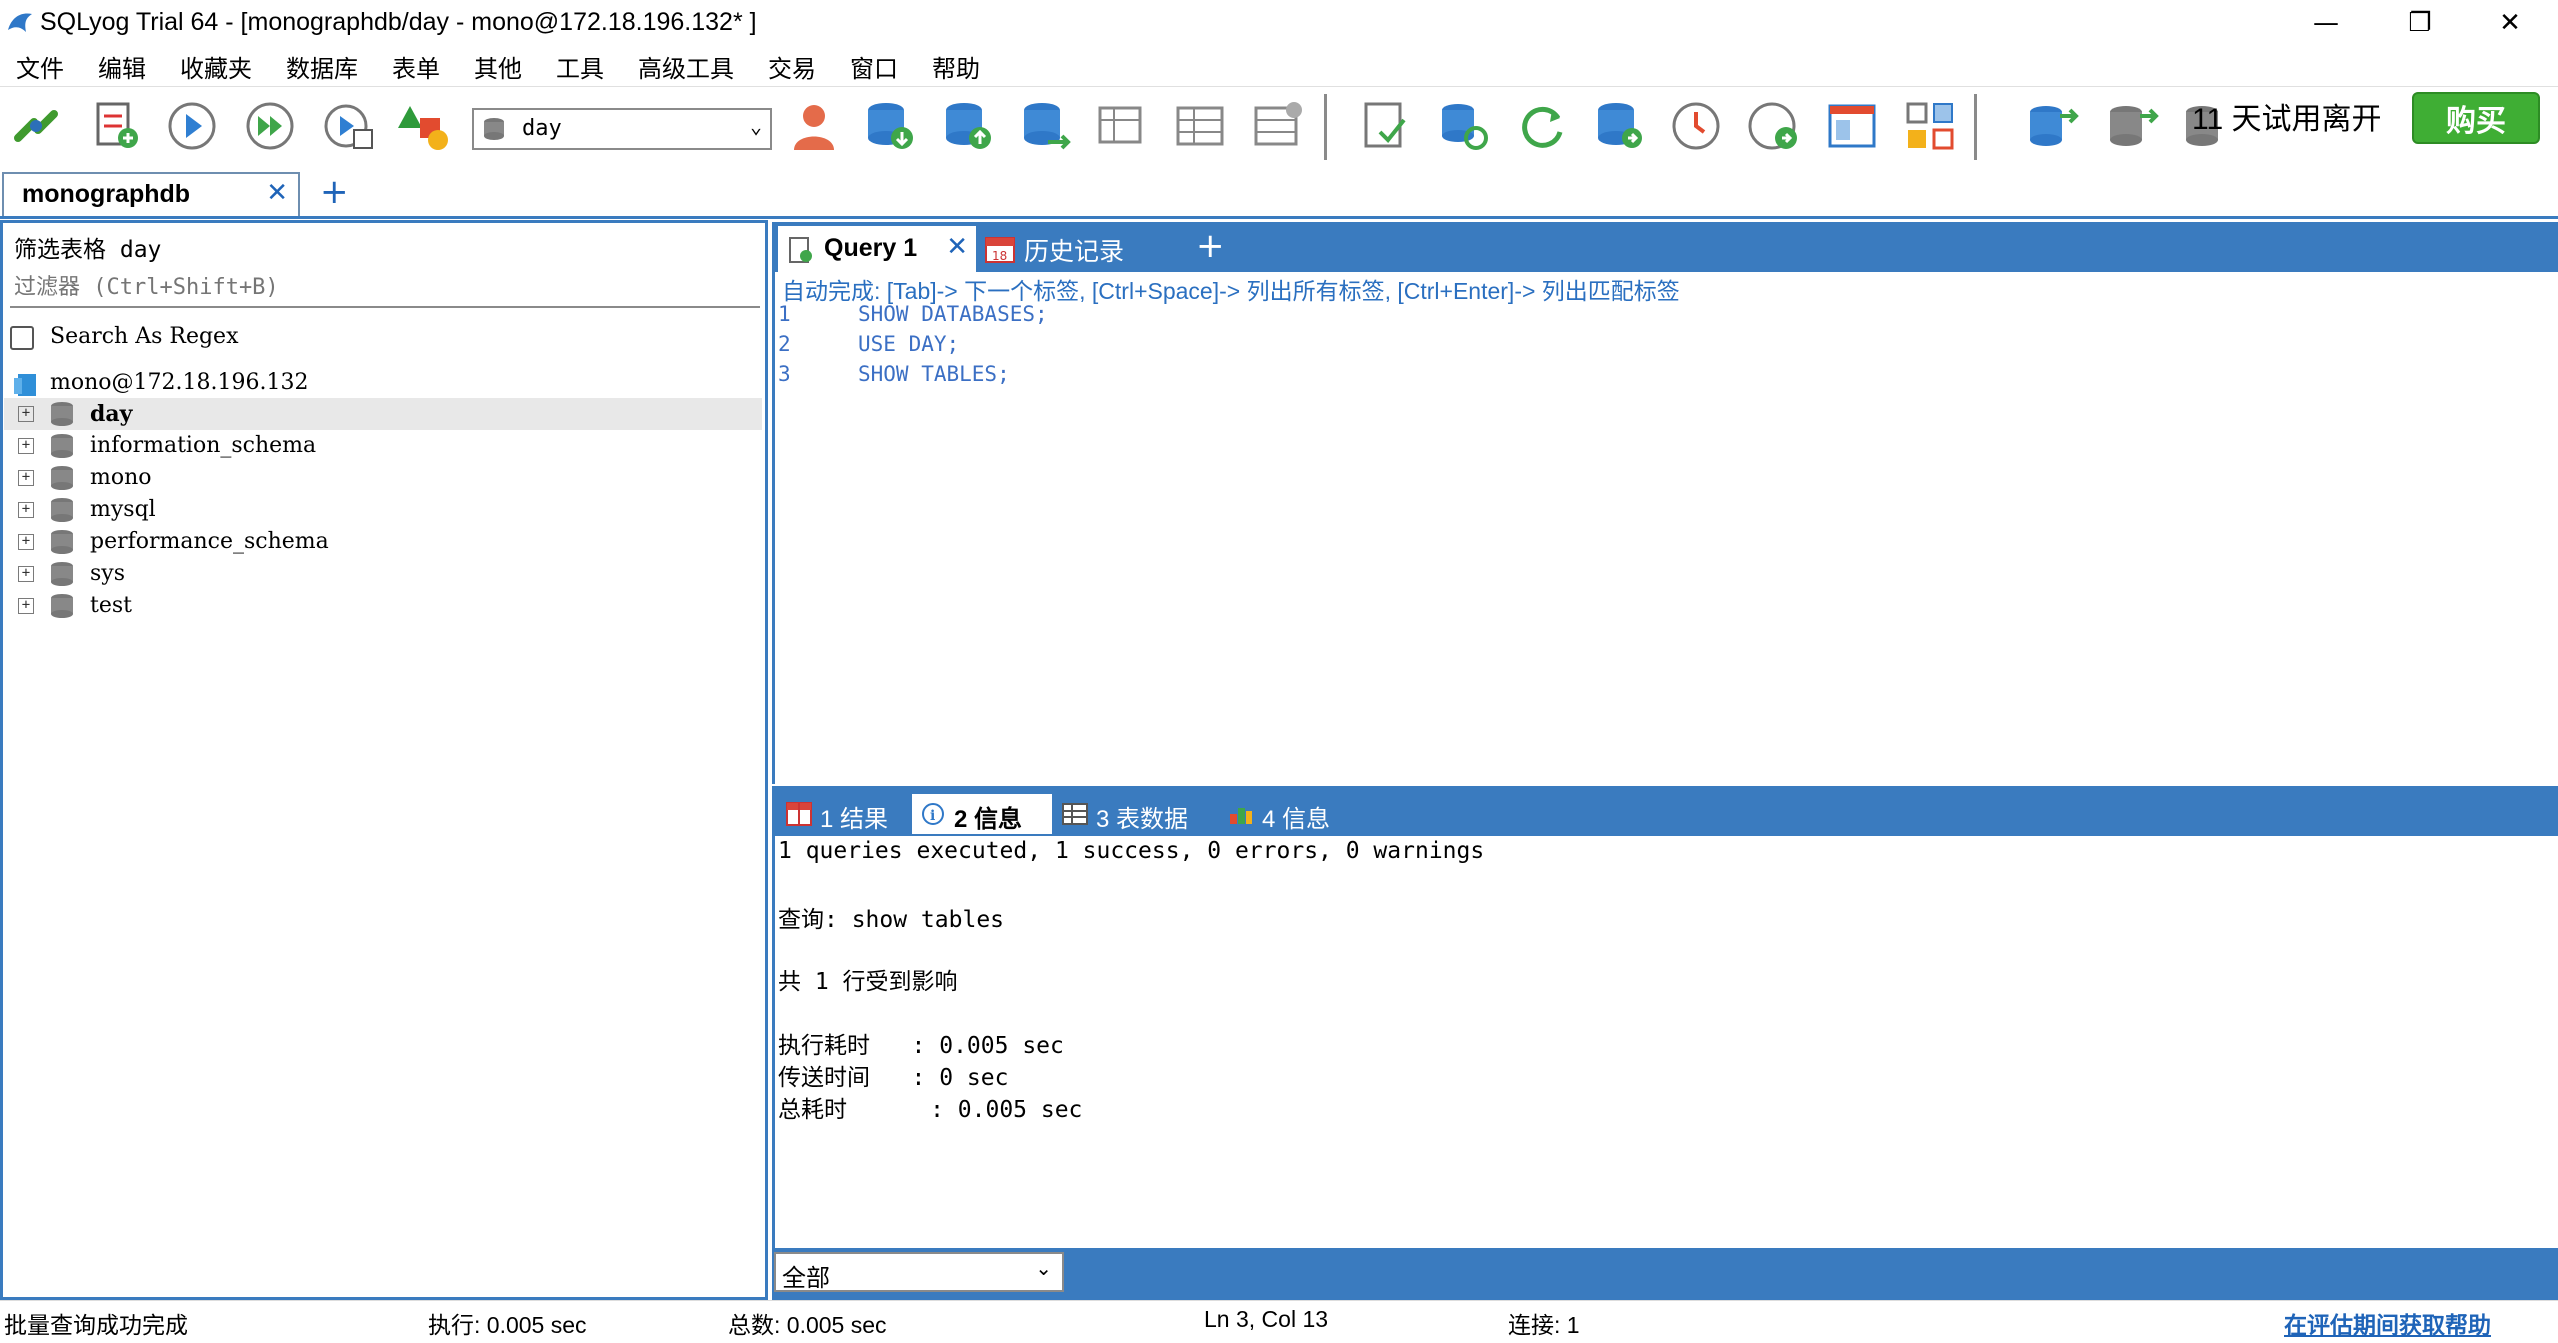 Image resolution: width=2558 pixels, height=1343 pixels. I want to click on backup-database-icon, so click(1620, 126).